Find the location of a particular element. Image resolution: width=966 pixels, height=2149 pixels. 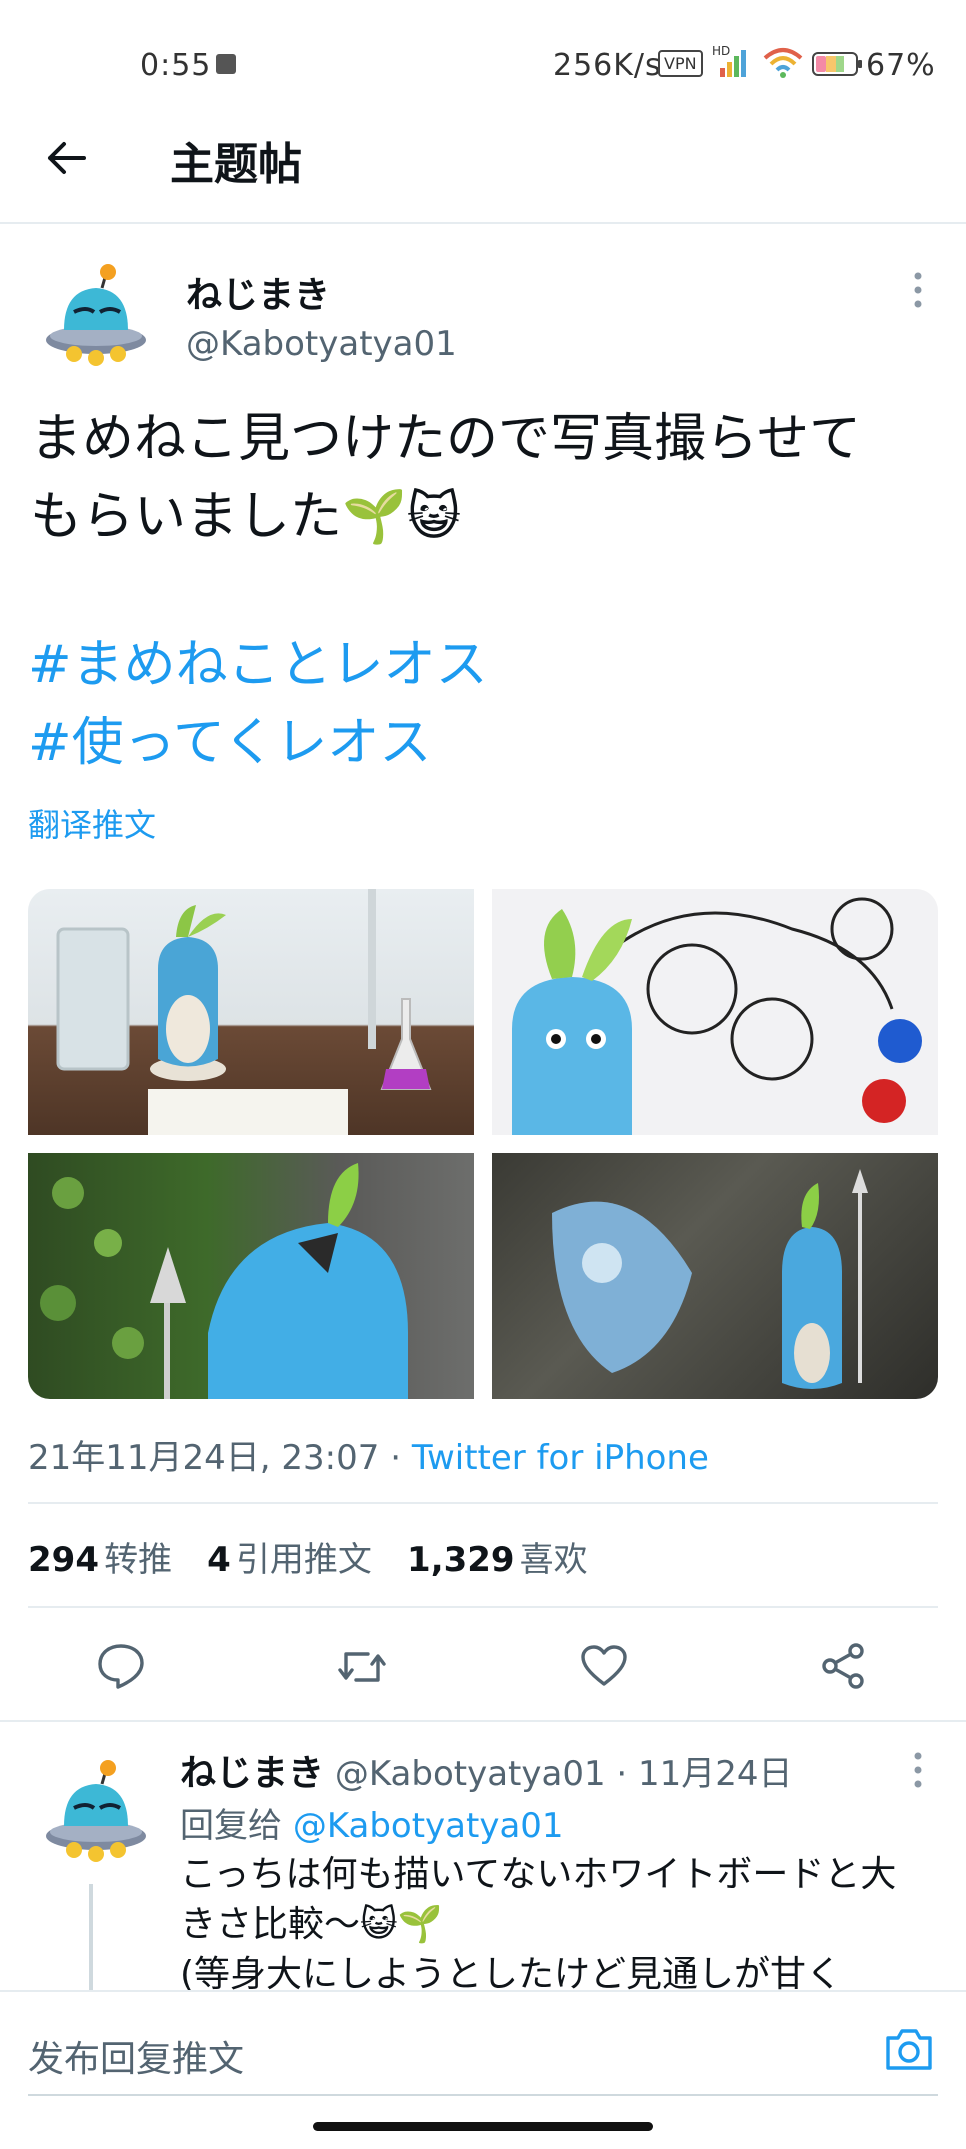

battery-percent: 67% is located at coordinates (901, 65).